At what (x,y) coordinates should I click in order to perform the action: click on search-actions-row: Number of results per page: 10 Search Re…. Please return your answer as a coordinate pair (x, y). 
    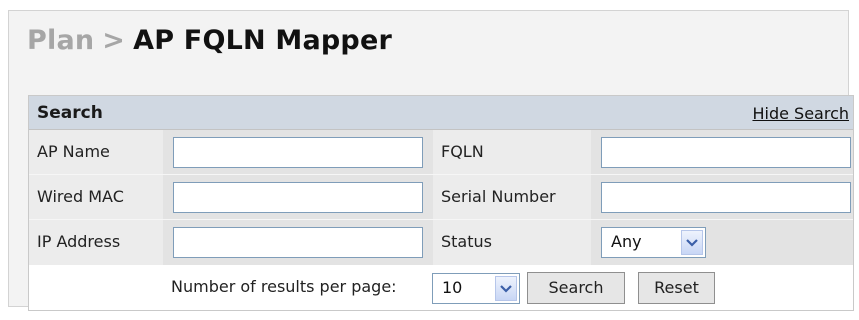
    Looking at the image, I should click on (441, 287).